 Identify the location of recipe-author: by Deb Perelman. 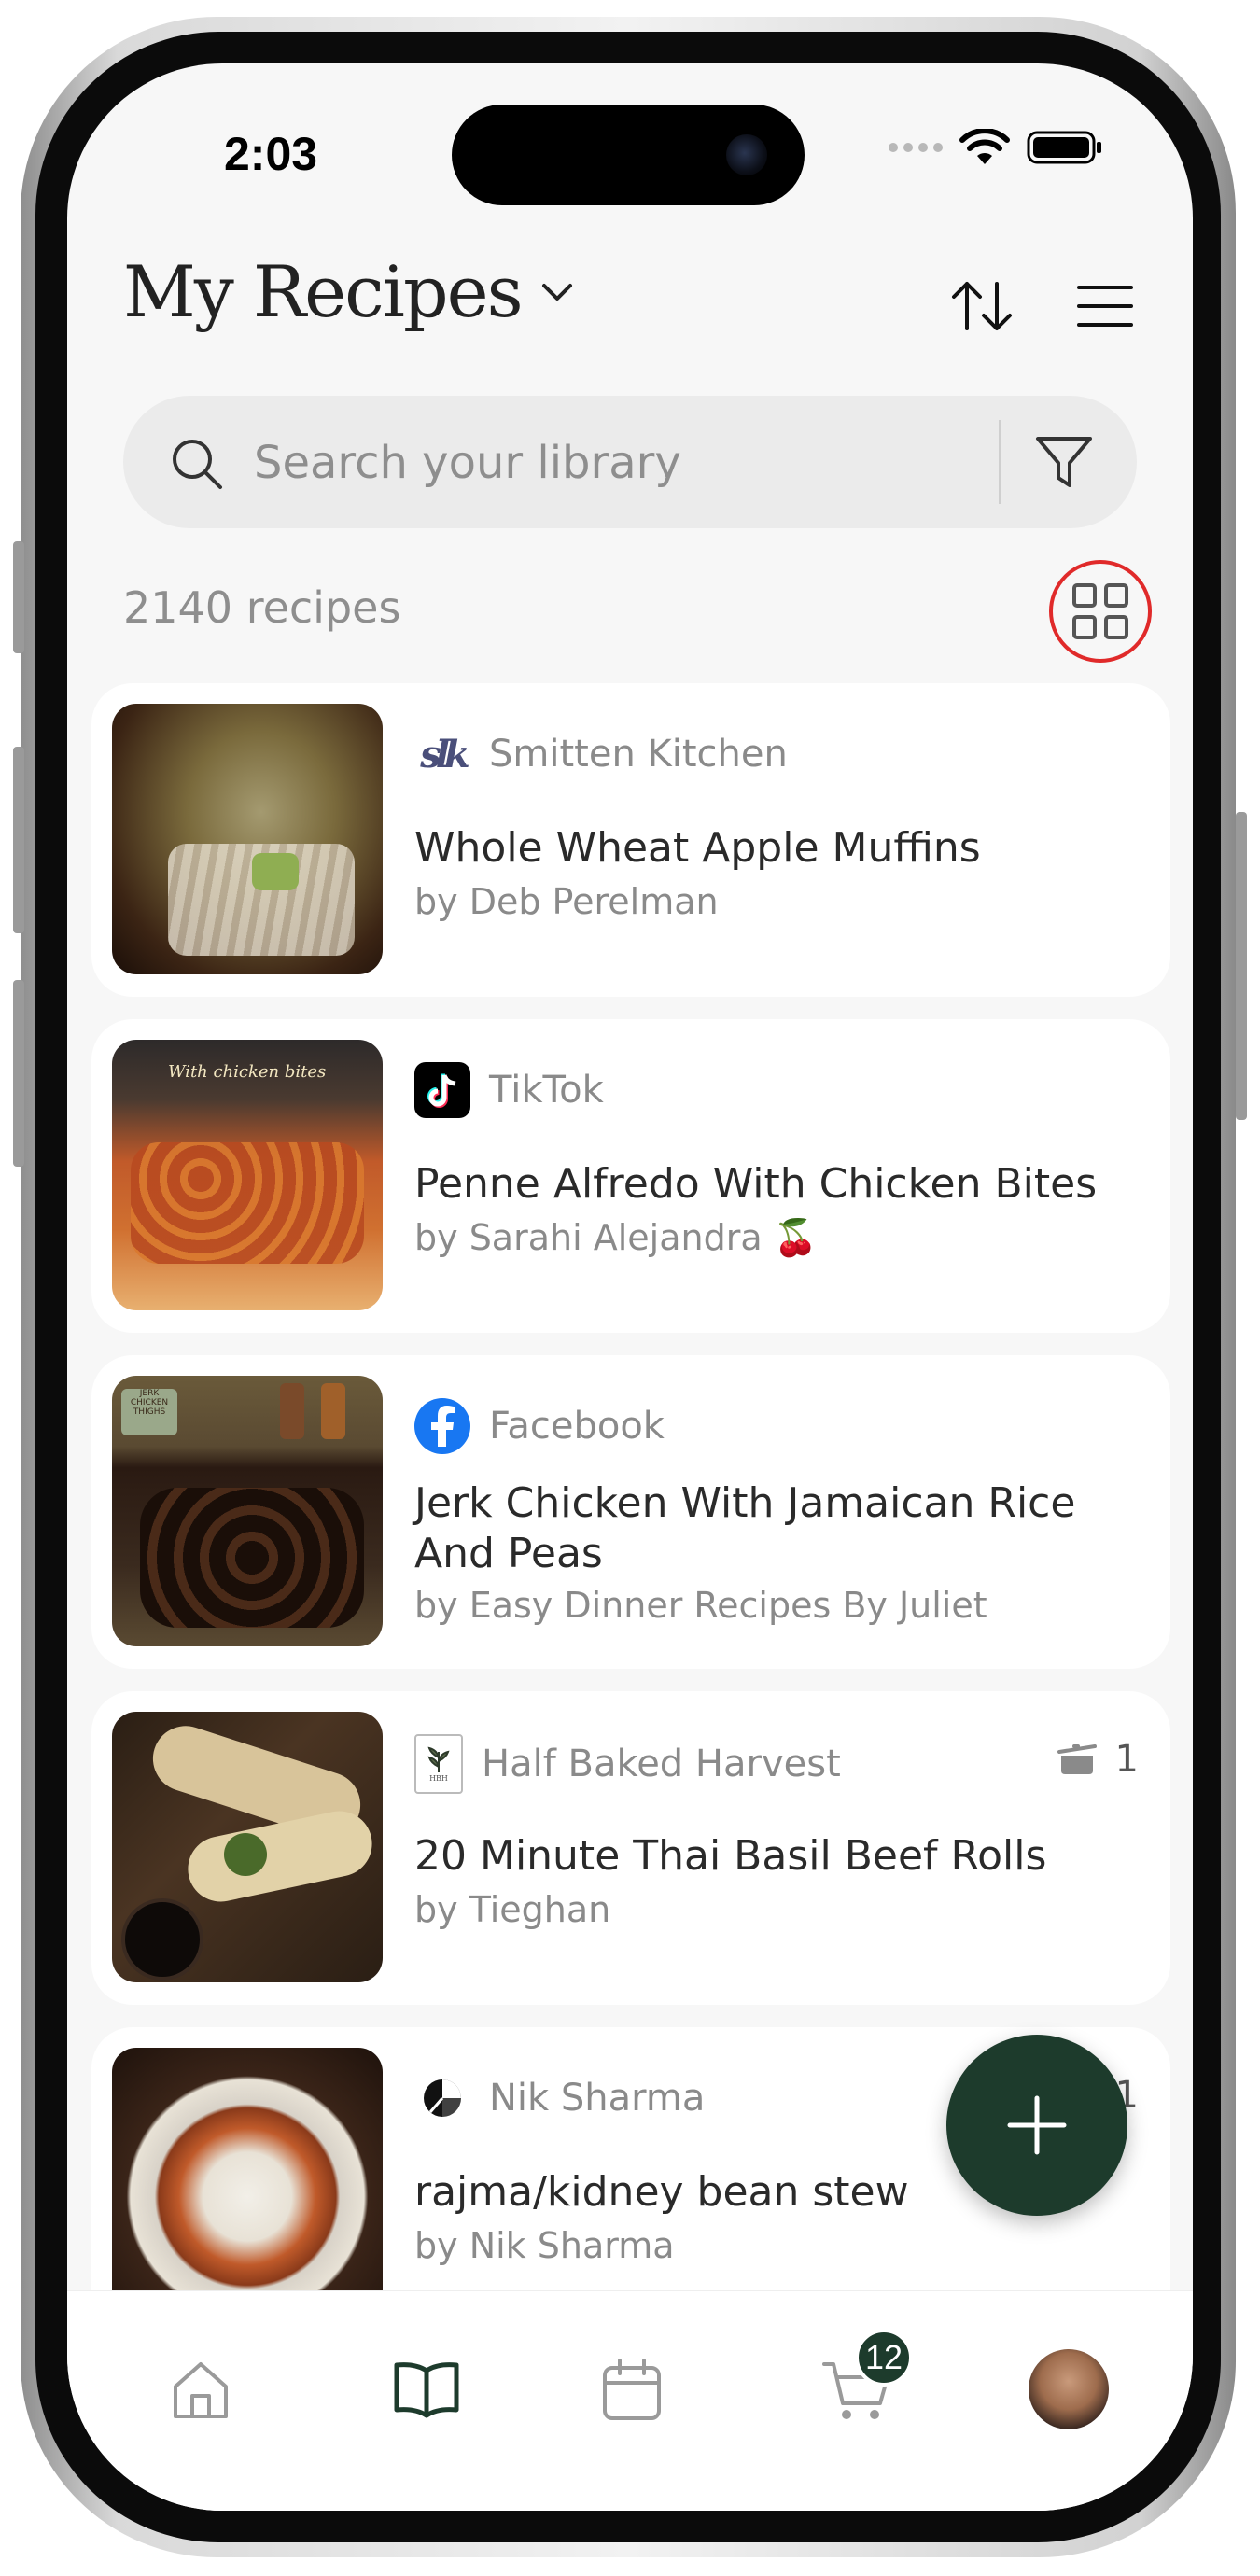
(566, 901).